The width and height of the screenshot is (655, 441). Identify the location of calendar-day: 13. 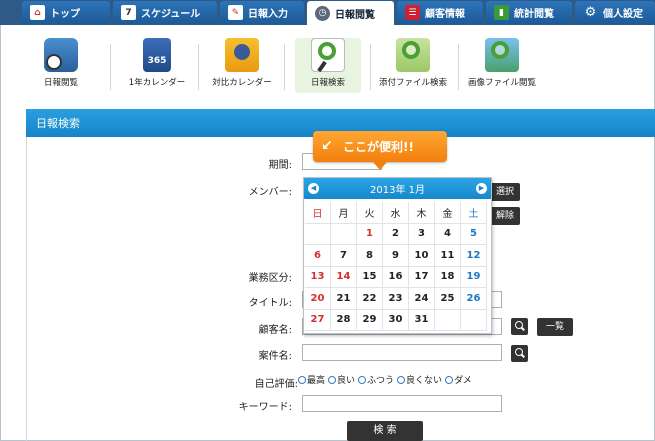
(318, 277).